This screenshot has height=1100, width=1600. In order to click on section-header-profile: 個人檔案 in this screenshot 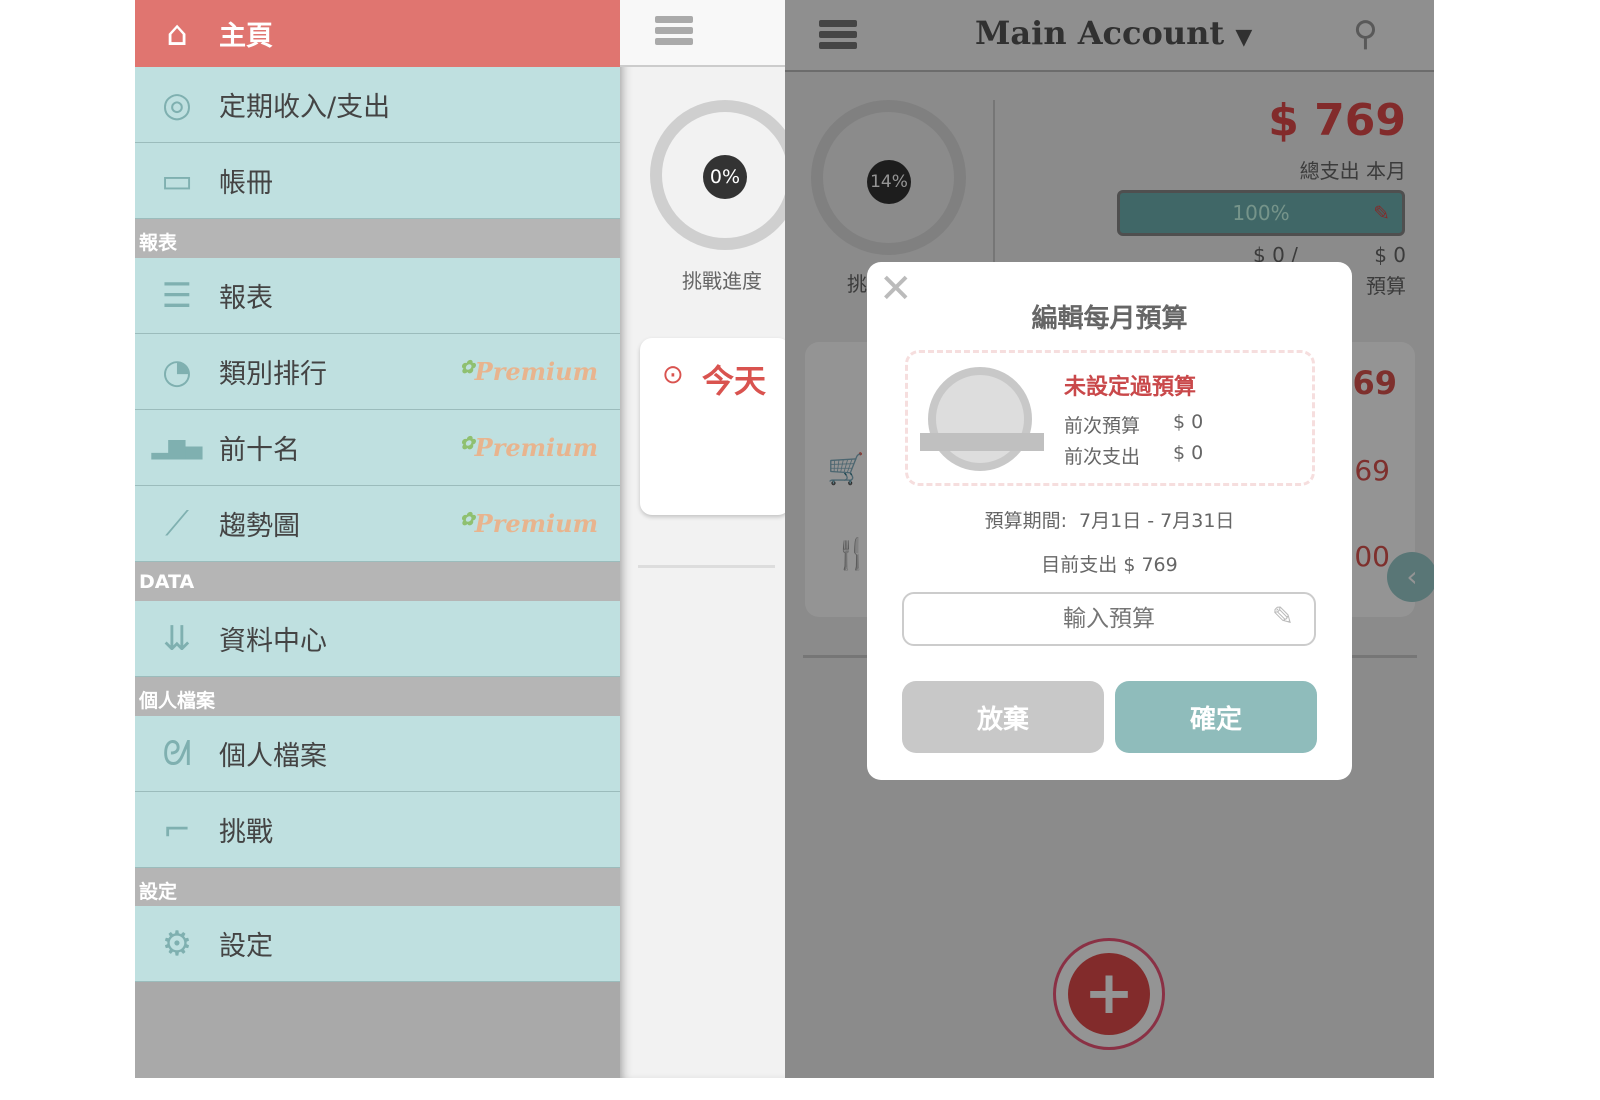, I will do `click(377, 696)`.